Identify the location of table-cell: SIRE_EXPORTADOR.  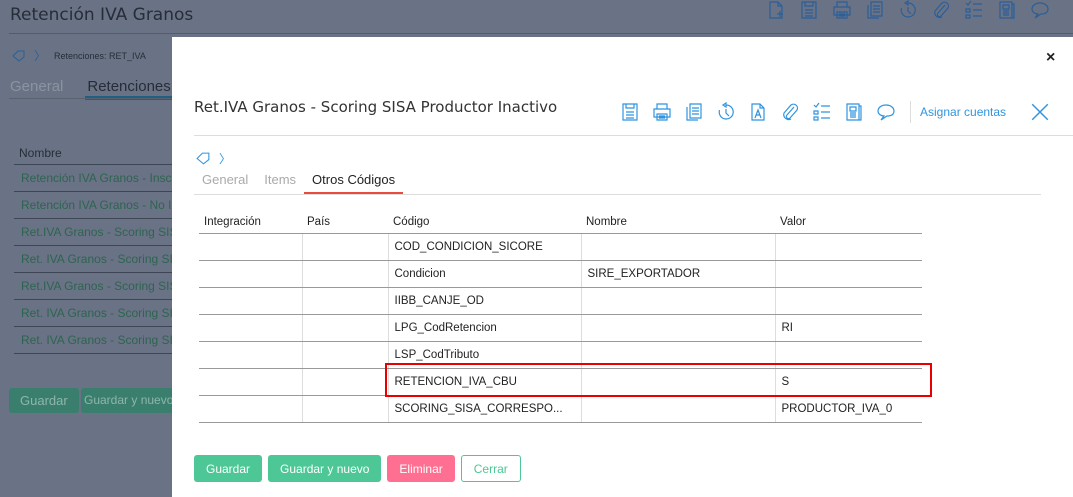
(677, 274).